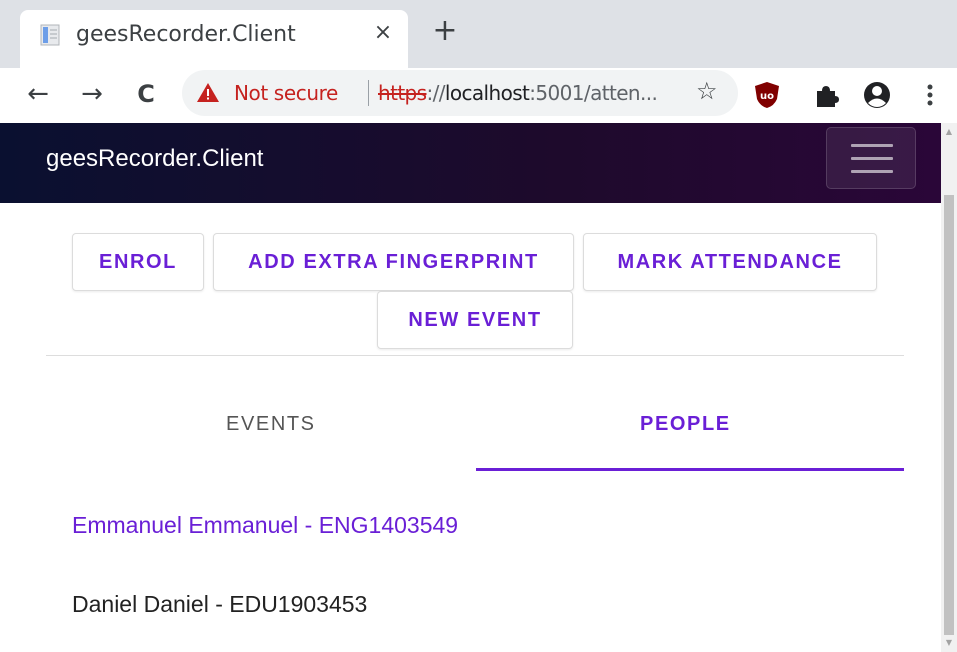 This screenshot has height=652, width=957. I want to click on bookmark-star-icon: ☆, so click(707, 91).